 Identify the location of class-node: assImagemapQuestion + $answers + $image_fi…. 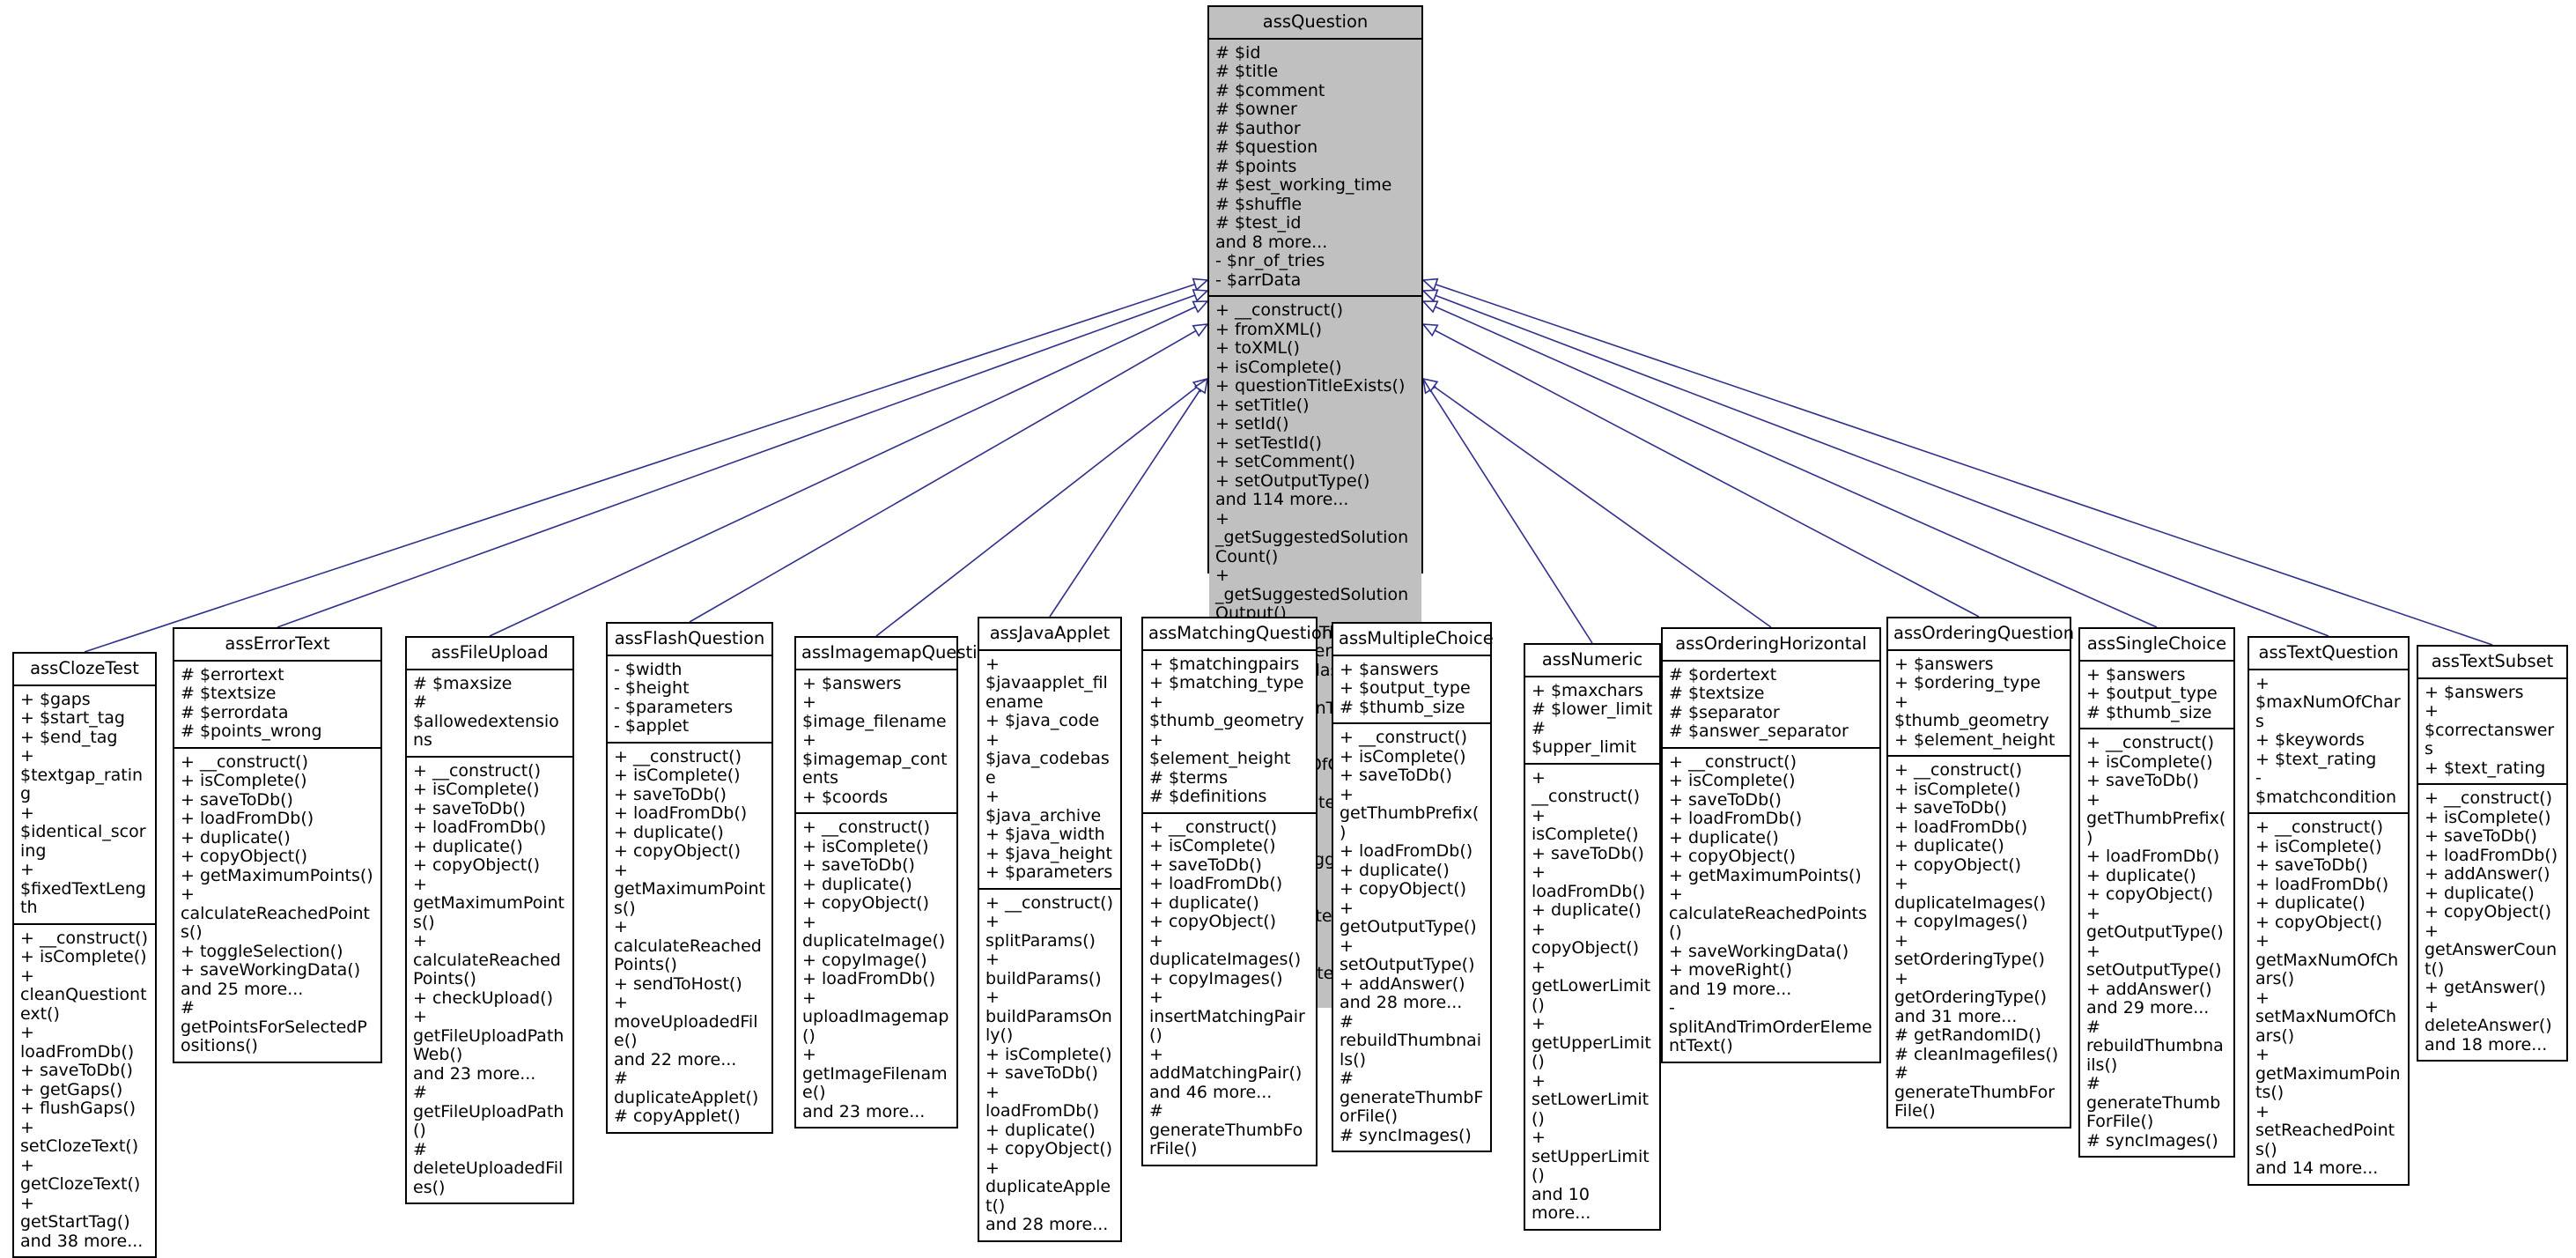
(896, 882).